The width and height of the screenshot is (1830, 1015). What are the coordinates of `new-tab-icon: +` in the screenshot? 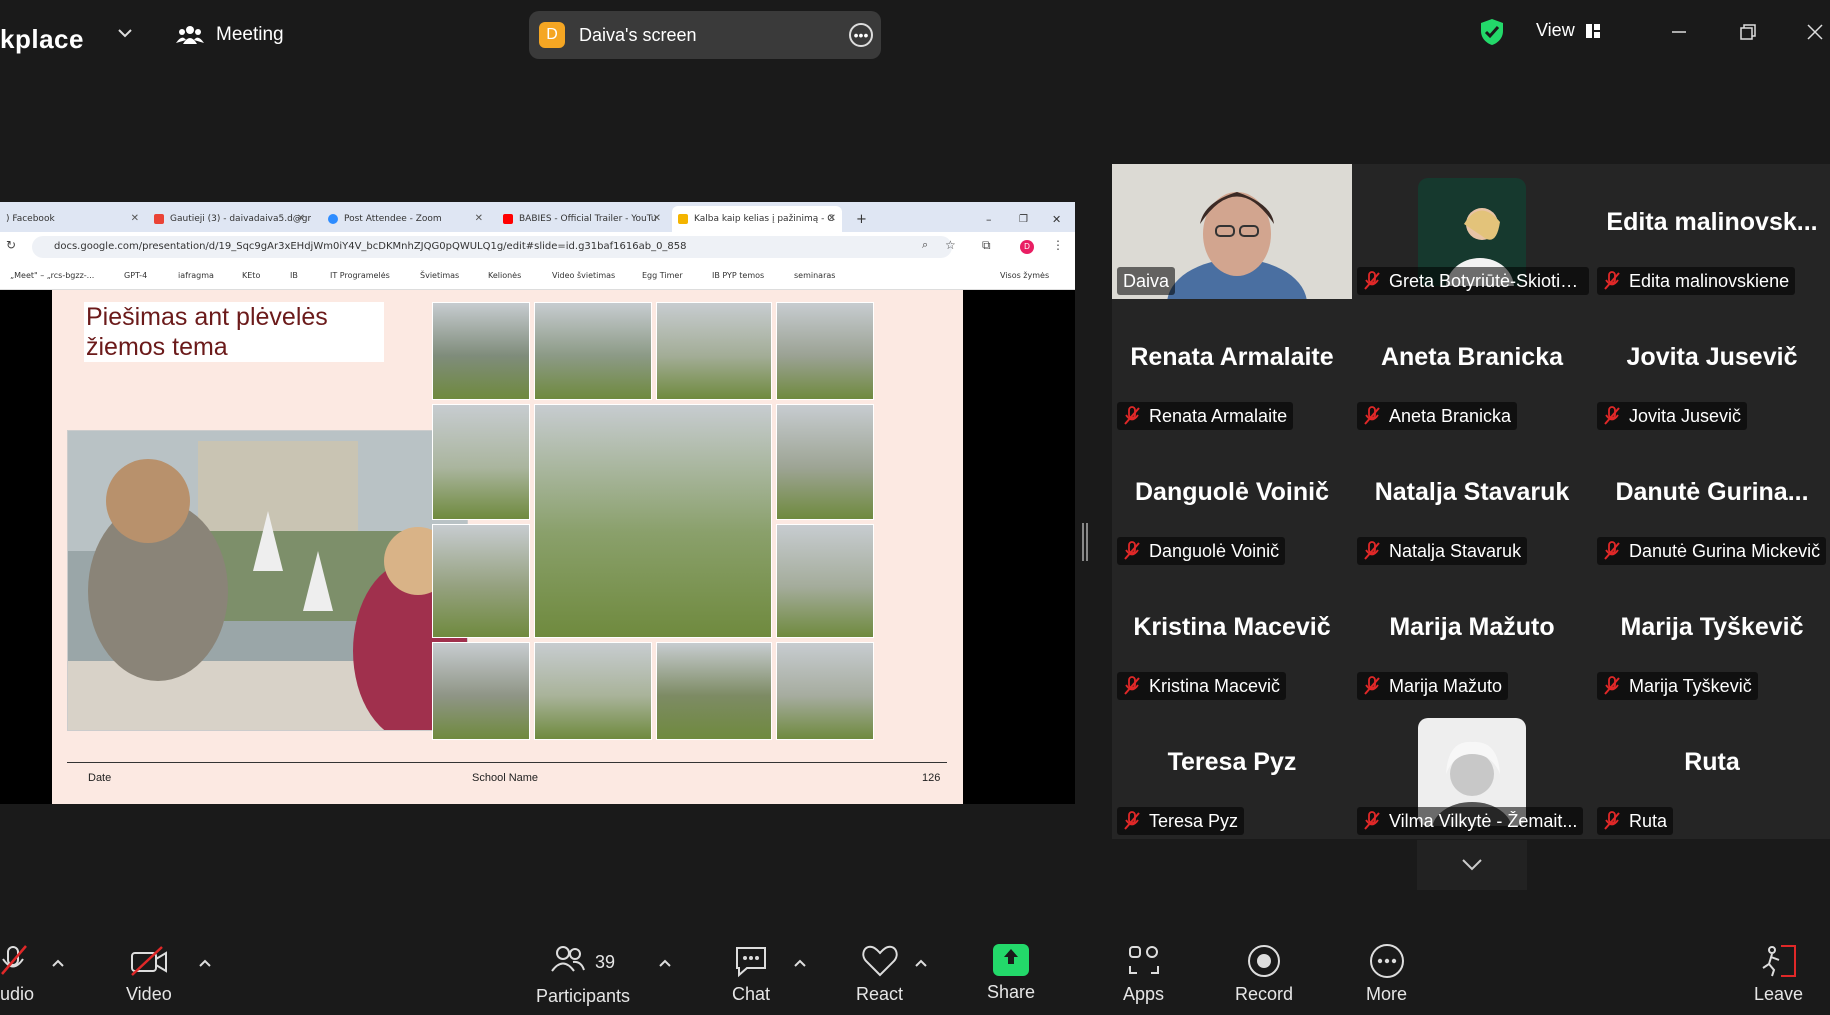 It's located at (860, 219).